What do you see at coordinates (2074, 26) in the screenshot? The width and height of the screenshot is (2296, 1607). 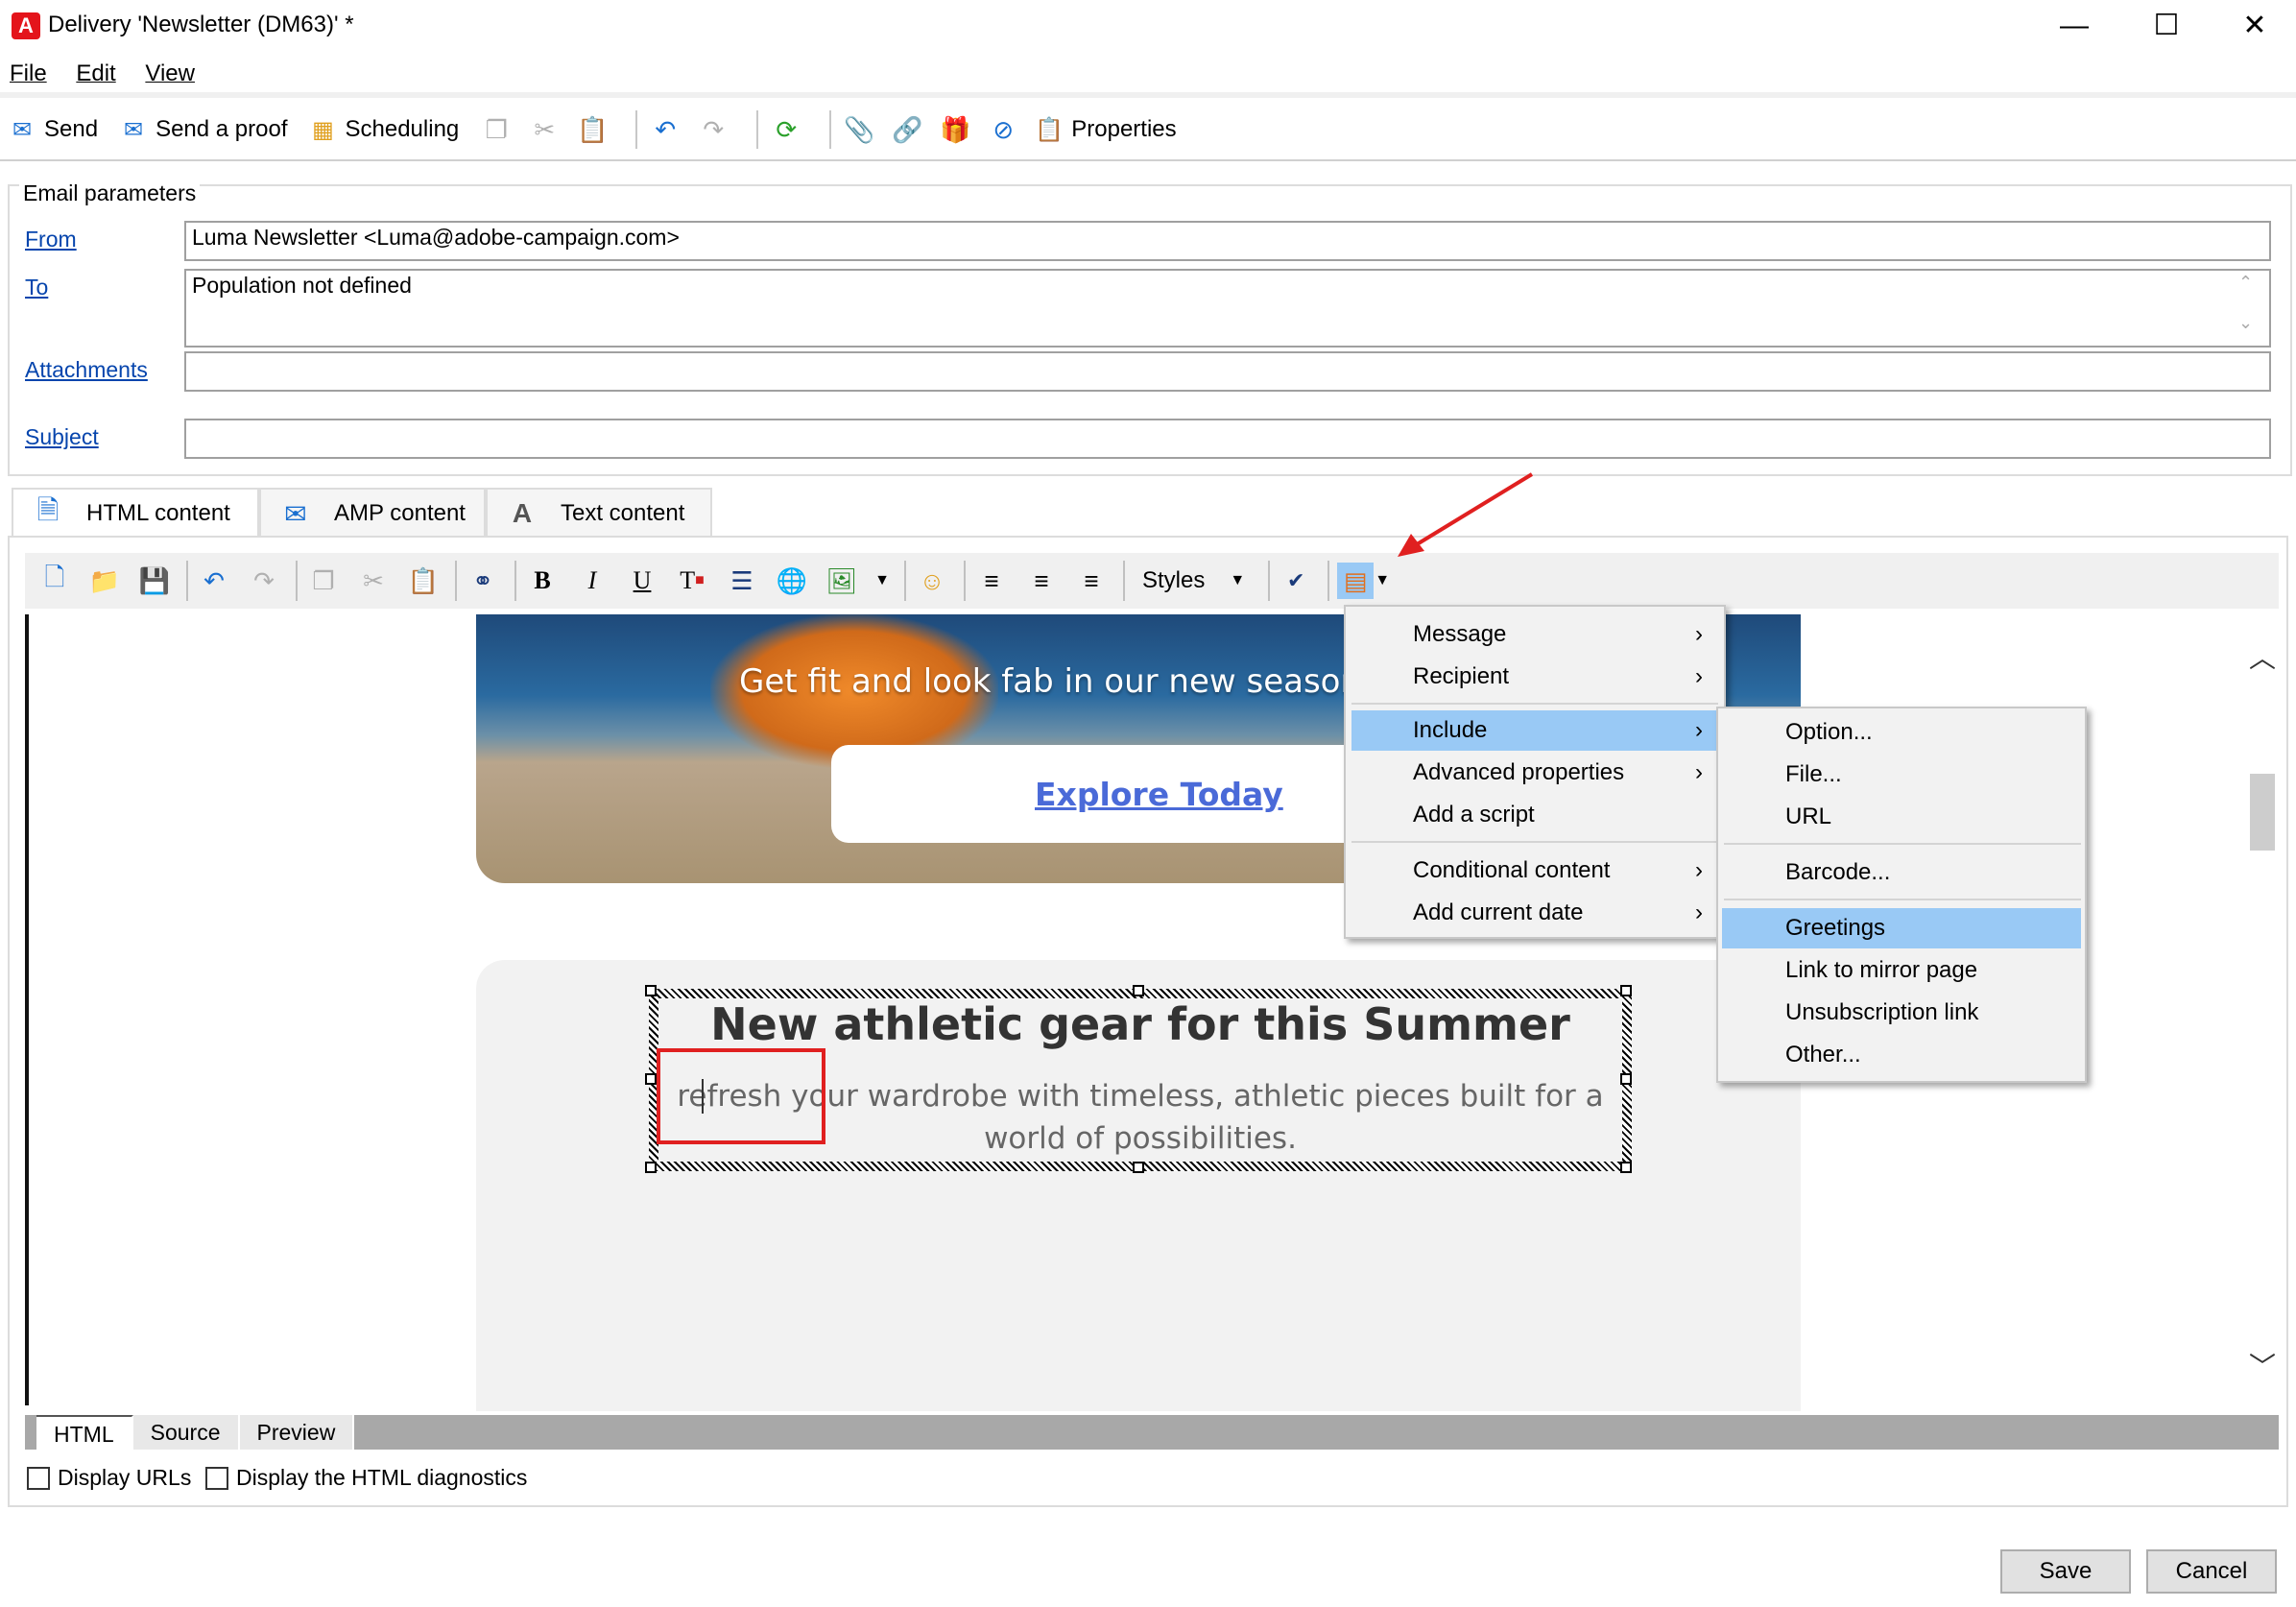 I see `minimize-button: —` at bounding box center [2074, 26].